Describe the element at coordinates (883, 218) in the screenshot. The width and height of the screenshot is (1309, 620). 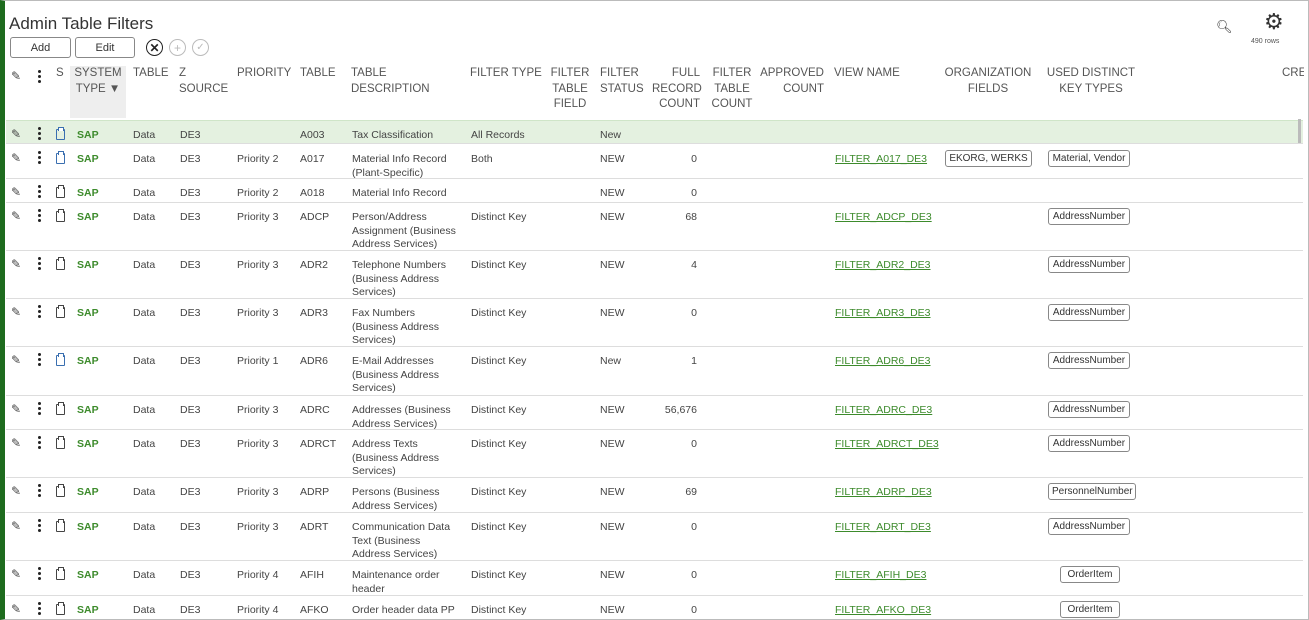
I see `cell-view-name: FILTER_ADCP_DE3` at that location.